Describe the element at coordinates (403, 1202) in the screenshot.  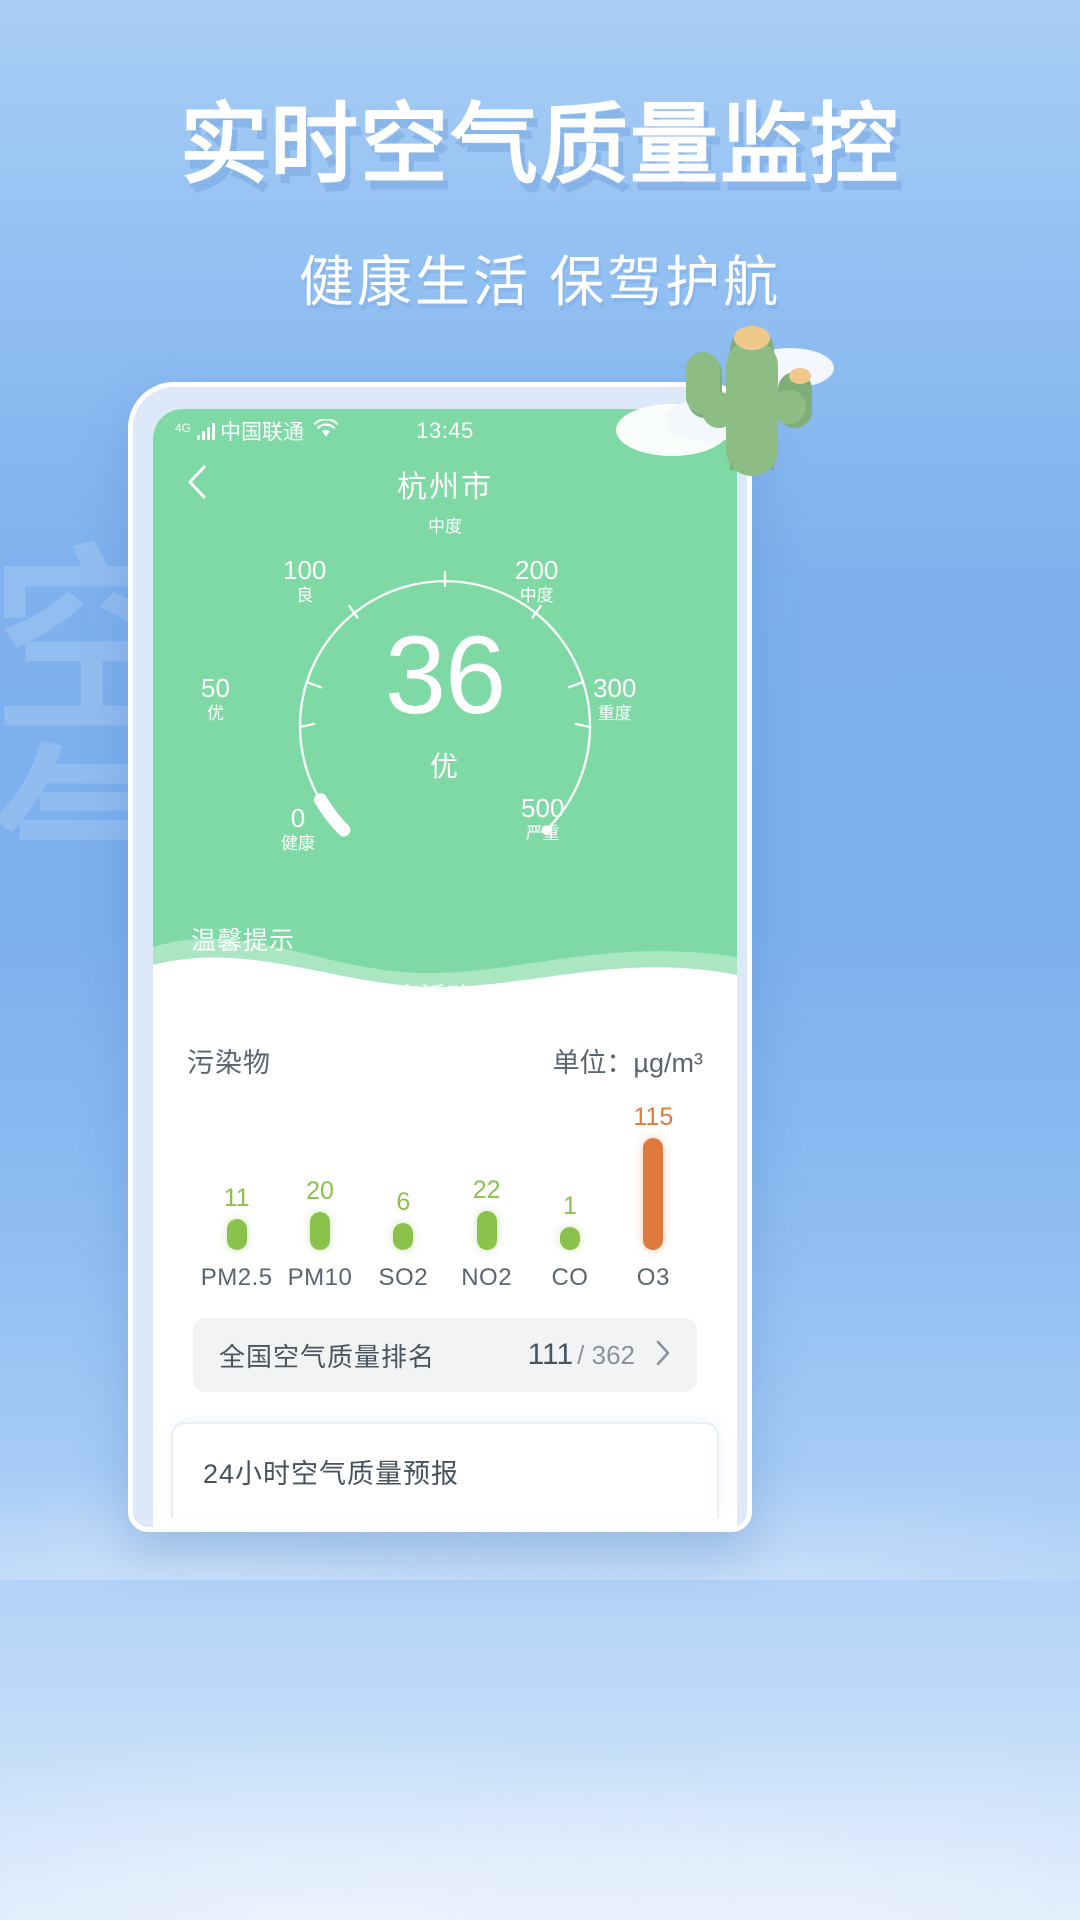
I see `pollutant-value-so2: 6` at that location.